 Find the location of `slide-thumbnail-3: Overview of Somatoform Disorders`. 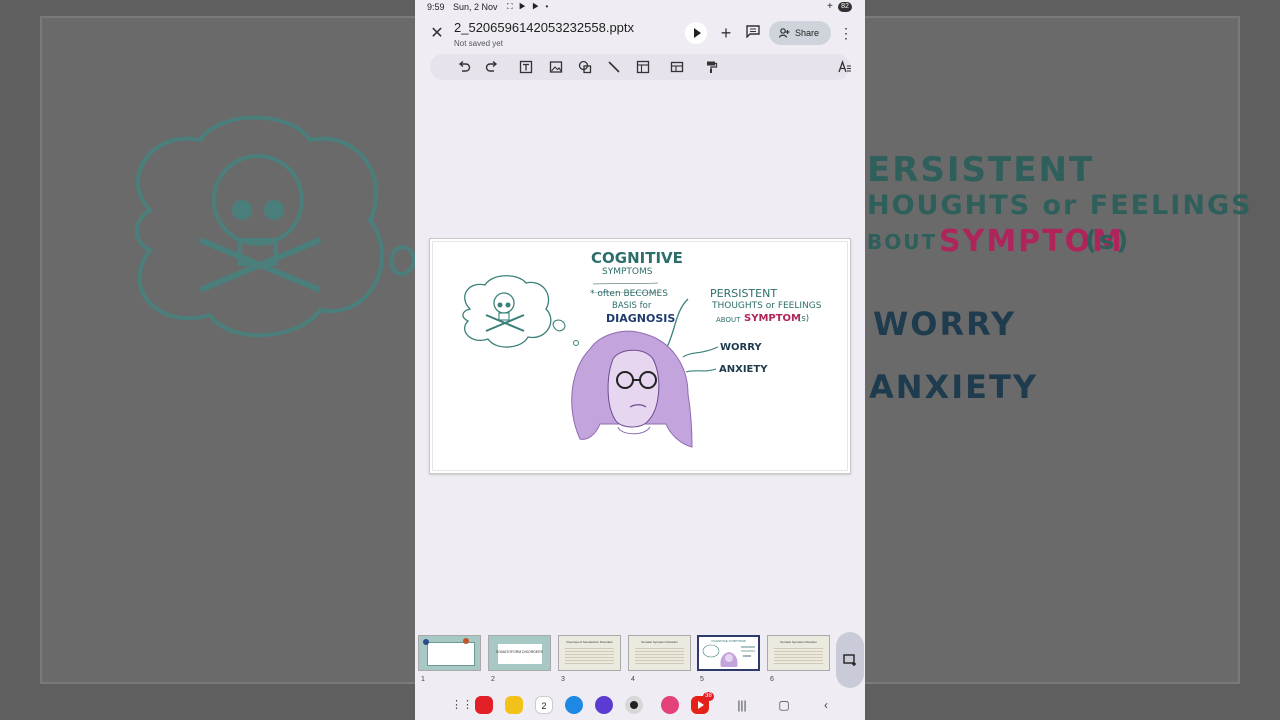

slide-thumbnail-3: Overview of Somatoform Disorders is located at coordinates (589, 653).